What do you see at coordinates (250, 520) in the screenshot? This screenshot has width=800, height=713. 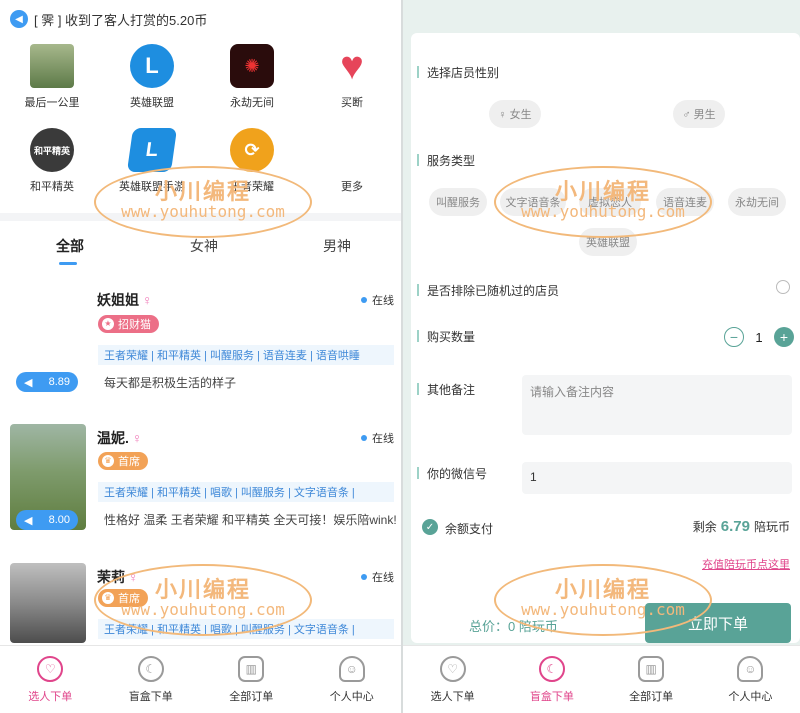 I see `member-description: 性格好 温柔 王者荣耀 和平精英 全天可接！娱乐陪wink!` at bounding box center [250, 520].